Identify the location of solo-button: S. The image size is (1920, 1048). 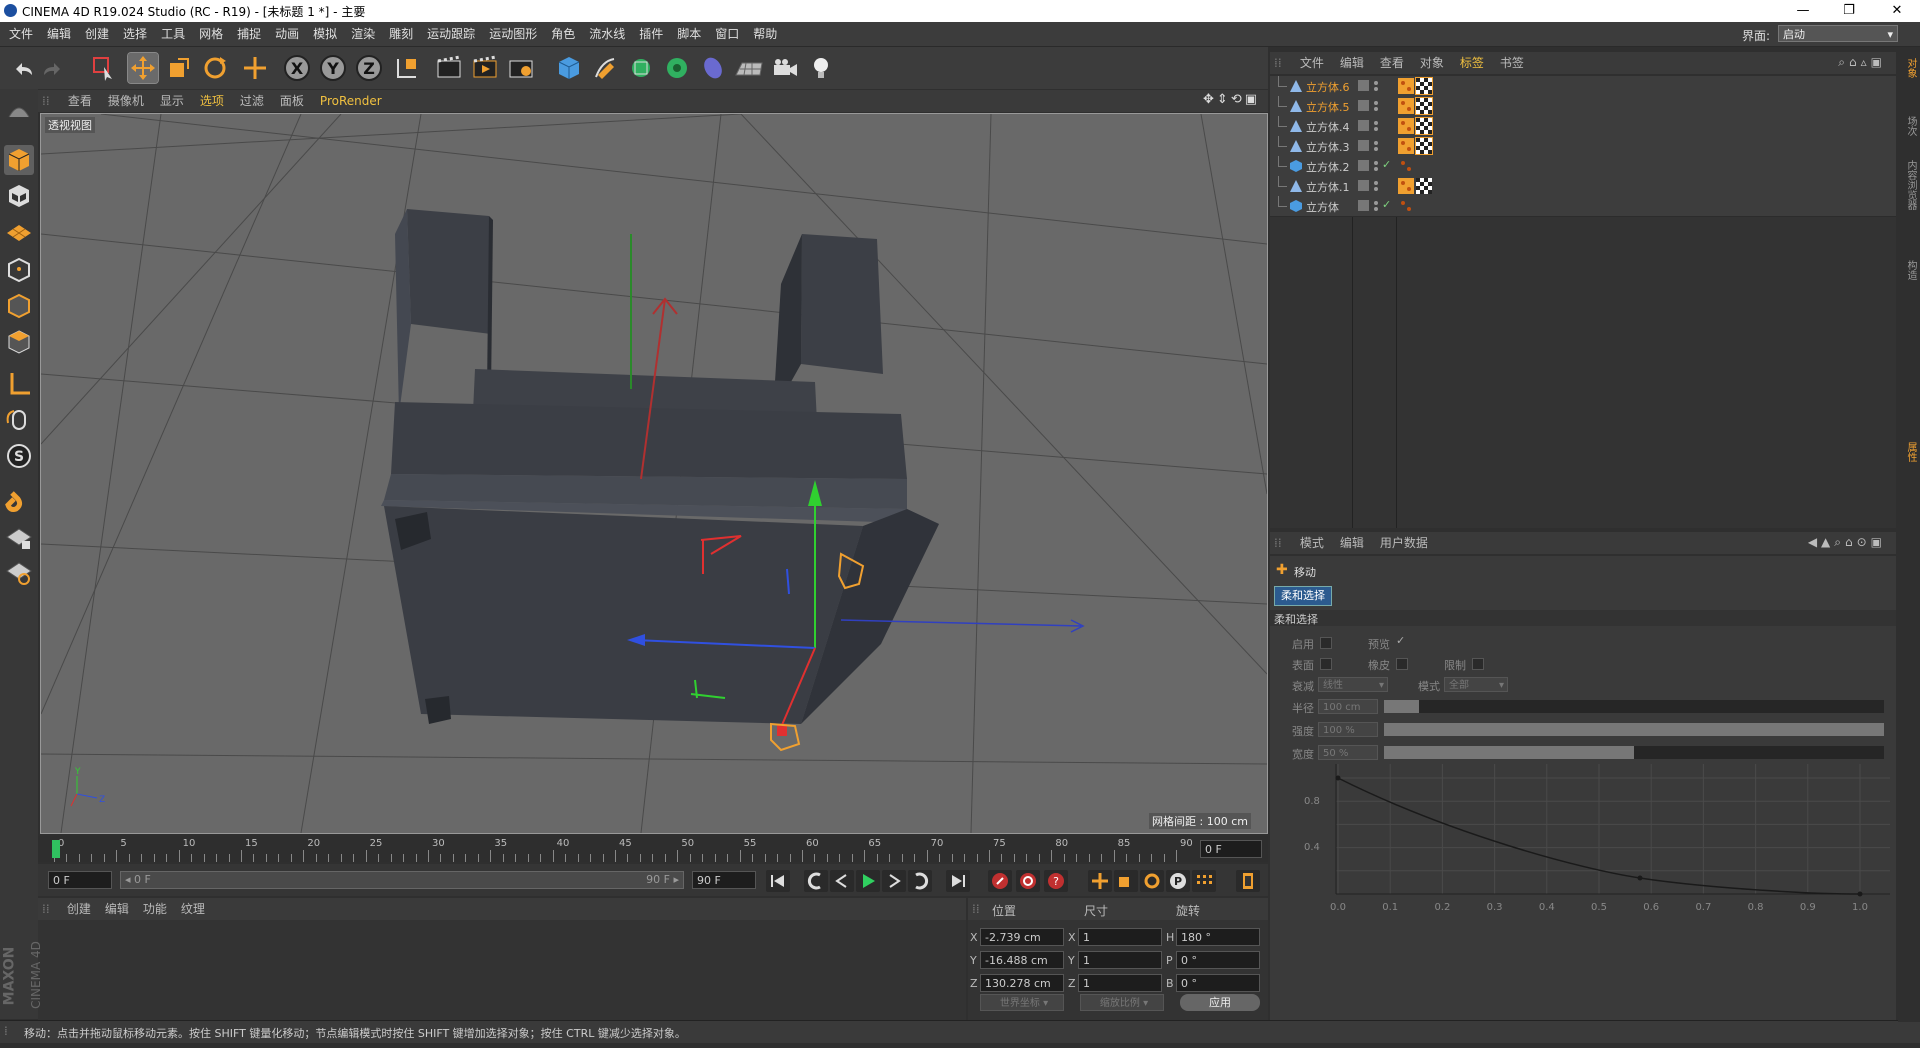
(19, 456).